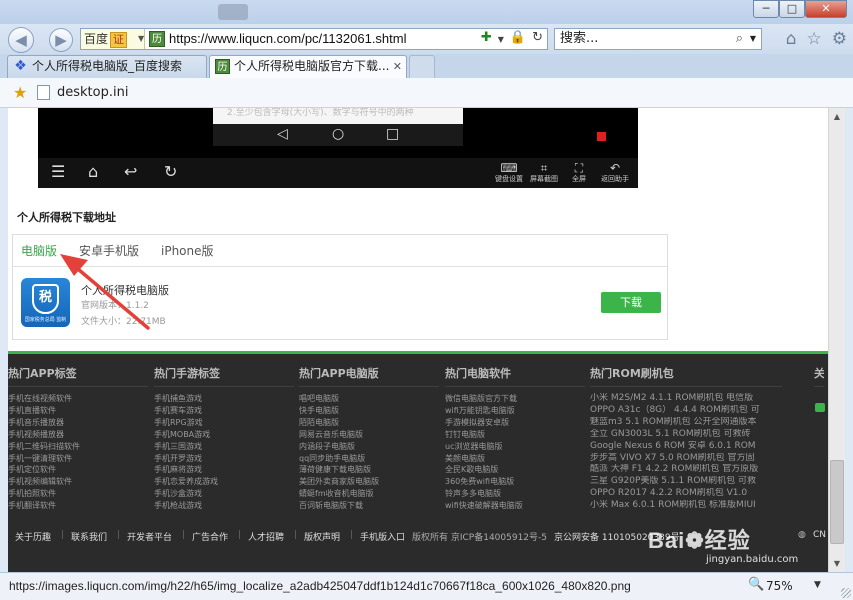  What do you see at coordinates (686, 482) in the screenshot?
I see `footer-link: 三星 G920P美版 5.1.1 ROM刷机包 可救` at bounding box center [686, 482].